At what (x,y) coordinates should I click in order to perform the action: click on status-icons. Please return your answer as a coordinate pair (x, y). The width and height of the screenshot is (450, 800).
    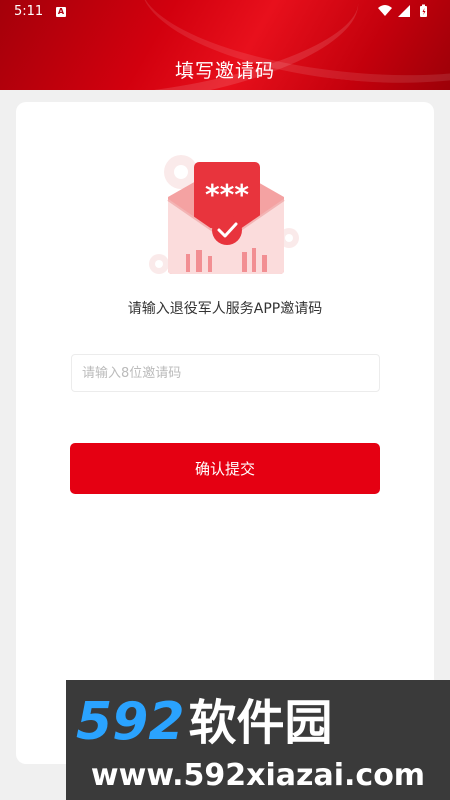
    Looking at the image, I should click on (402, 10).